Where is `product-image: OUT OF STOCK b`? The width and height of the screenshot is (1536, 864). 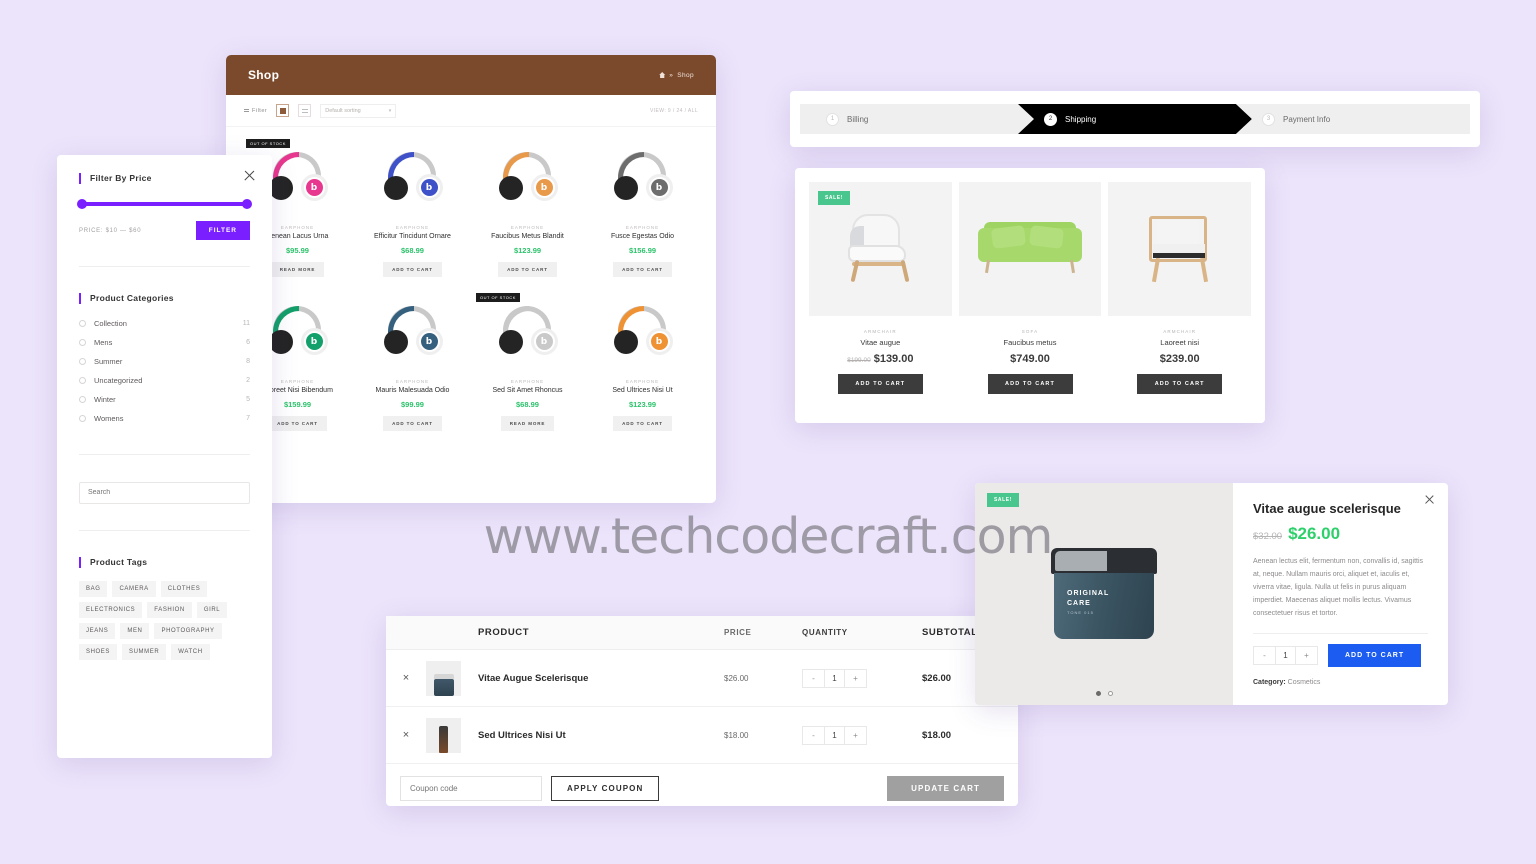 product-image: OUT OF STOCK b is located at coordinates (527, 333).